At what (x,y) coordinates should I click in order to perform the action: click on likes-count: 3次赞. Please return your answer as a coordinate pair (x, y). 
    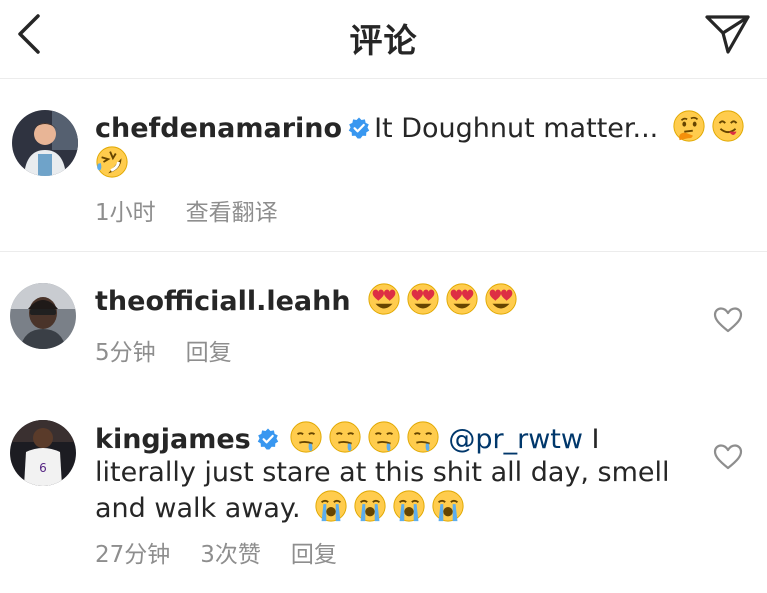
    Looking at the image, I should click on (230, 555).